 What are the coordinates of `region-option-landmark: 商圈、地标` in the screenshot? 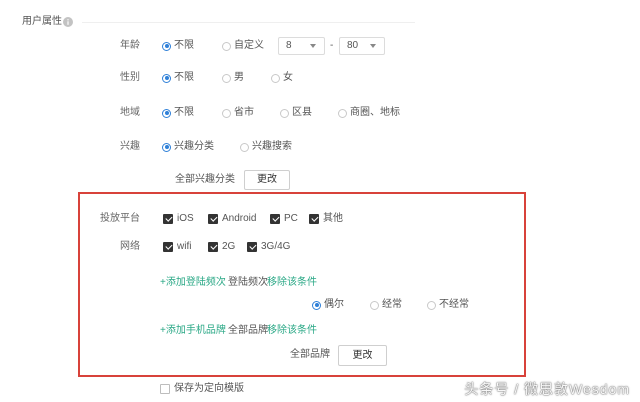 It's located at (369, 113).